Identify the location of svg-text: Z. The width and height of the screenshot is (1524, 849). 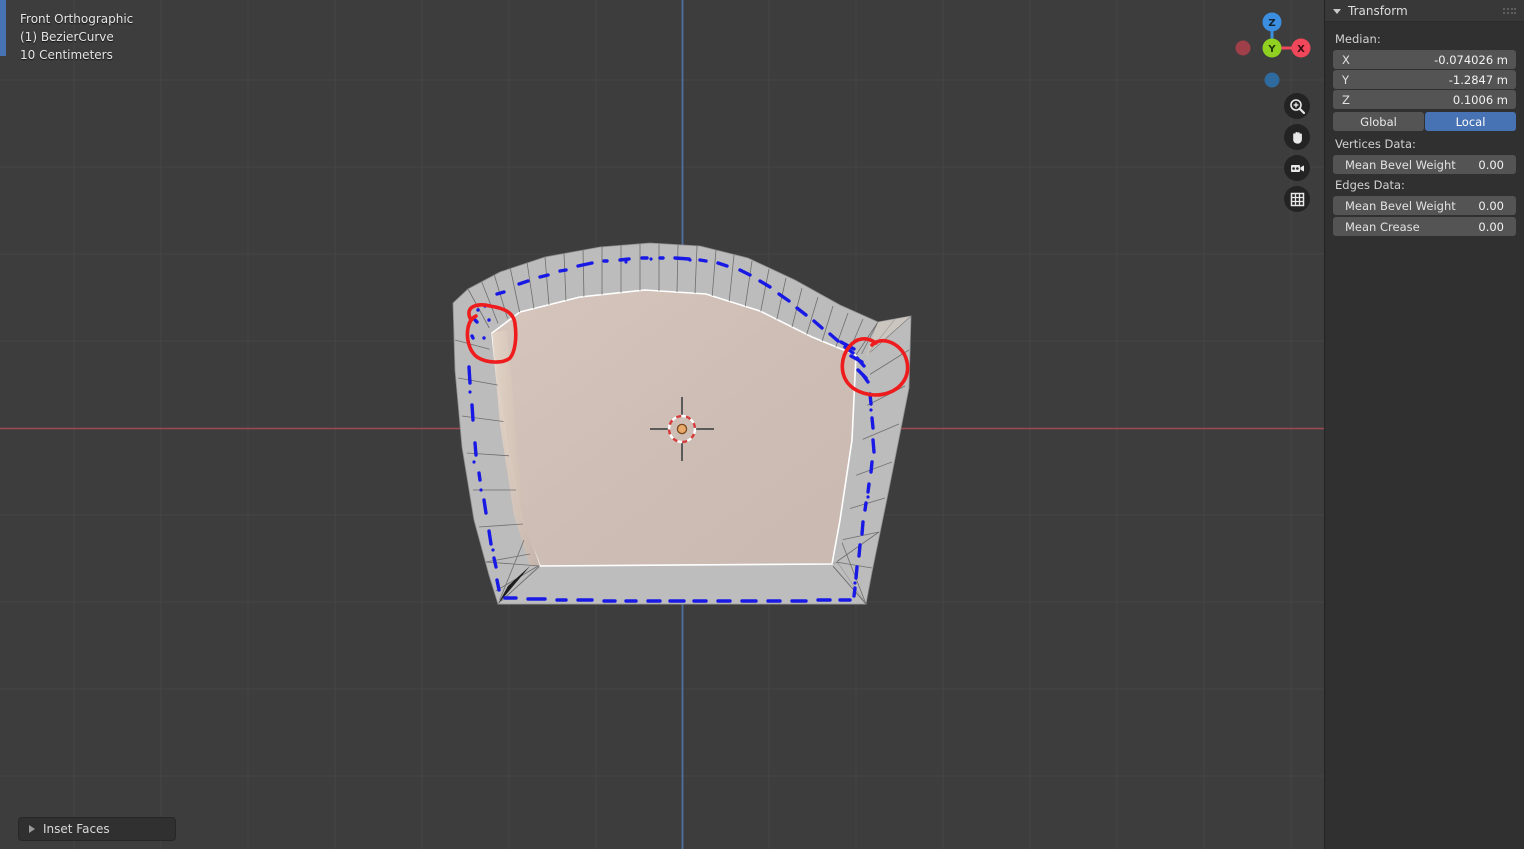
(1271, 23).